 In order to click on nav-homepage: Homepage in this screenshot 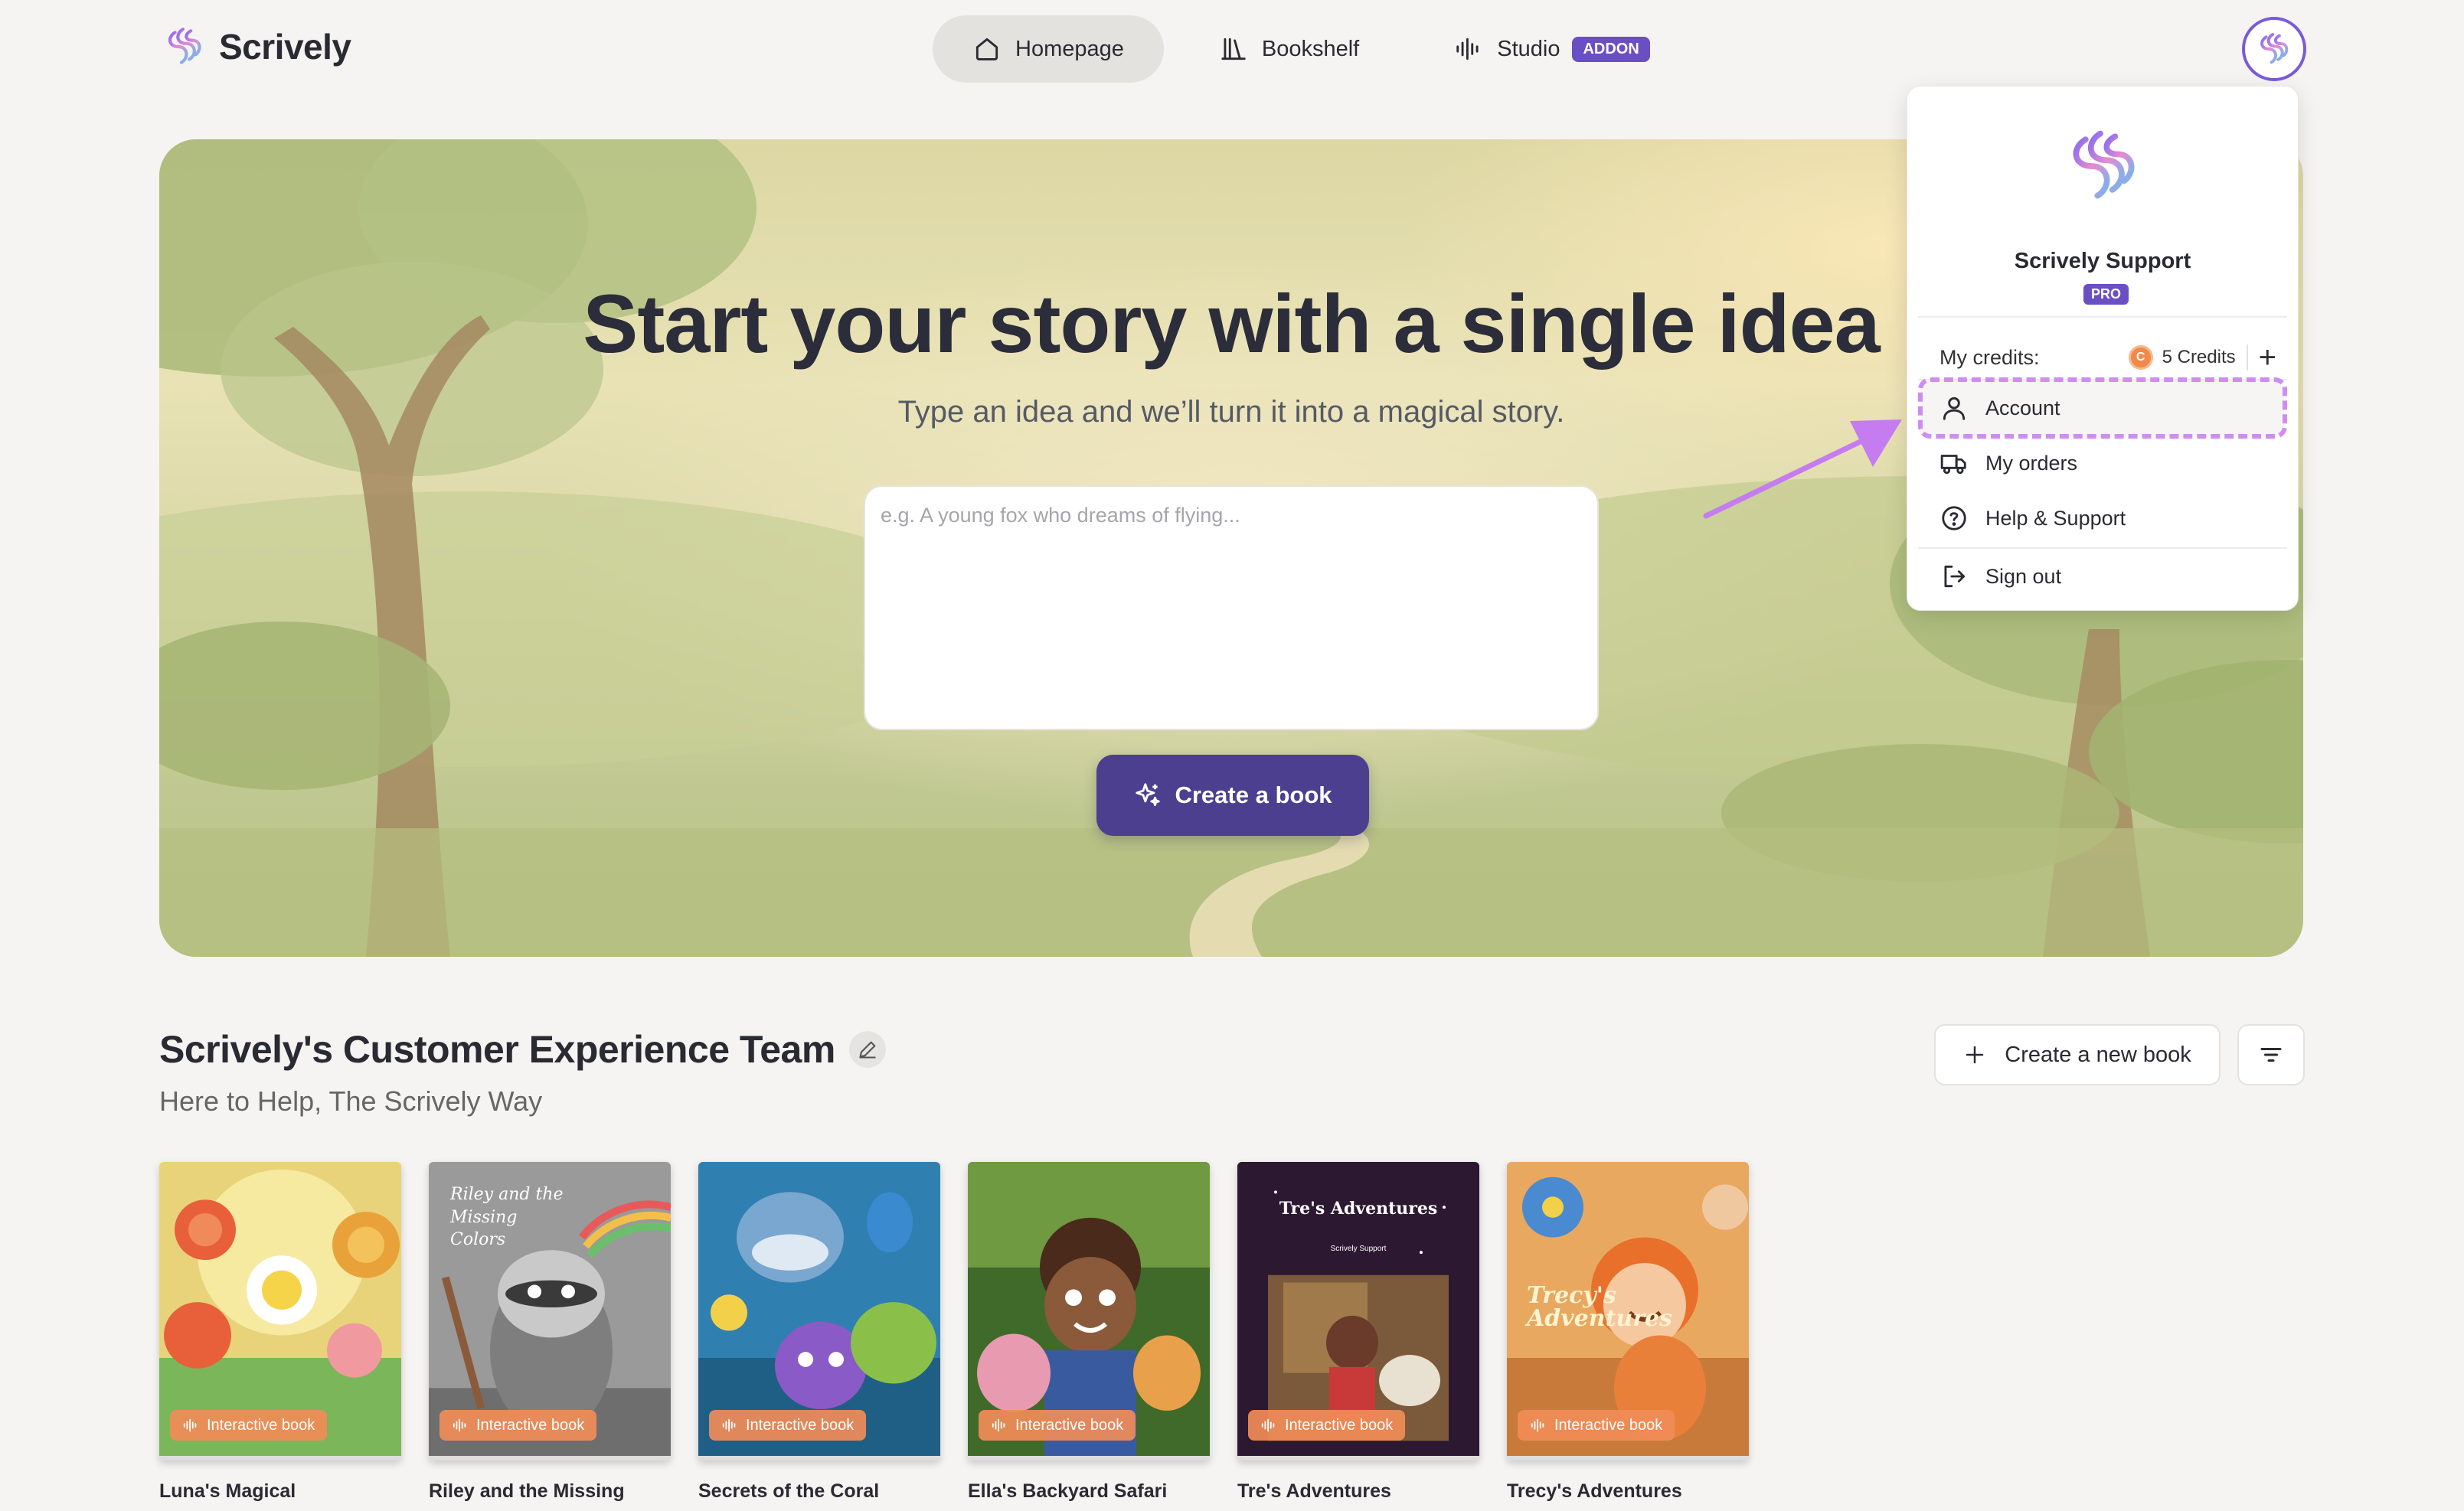, I will do `click(1048, 49)`.